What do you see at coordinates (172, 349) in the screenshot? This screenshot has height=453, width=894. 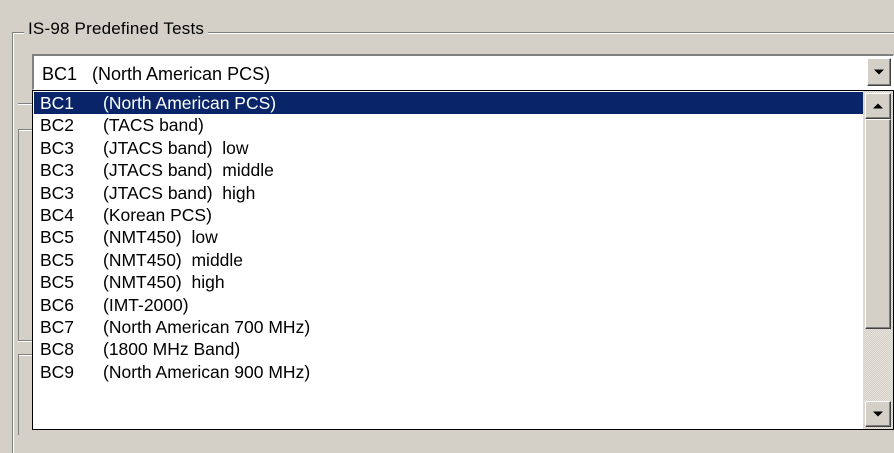 I see `option-description: (1800 MHz Band)` at bounding box center [172, 349].